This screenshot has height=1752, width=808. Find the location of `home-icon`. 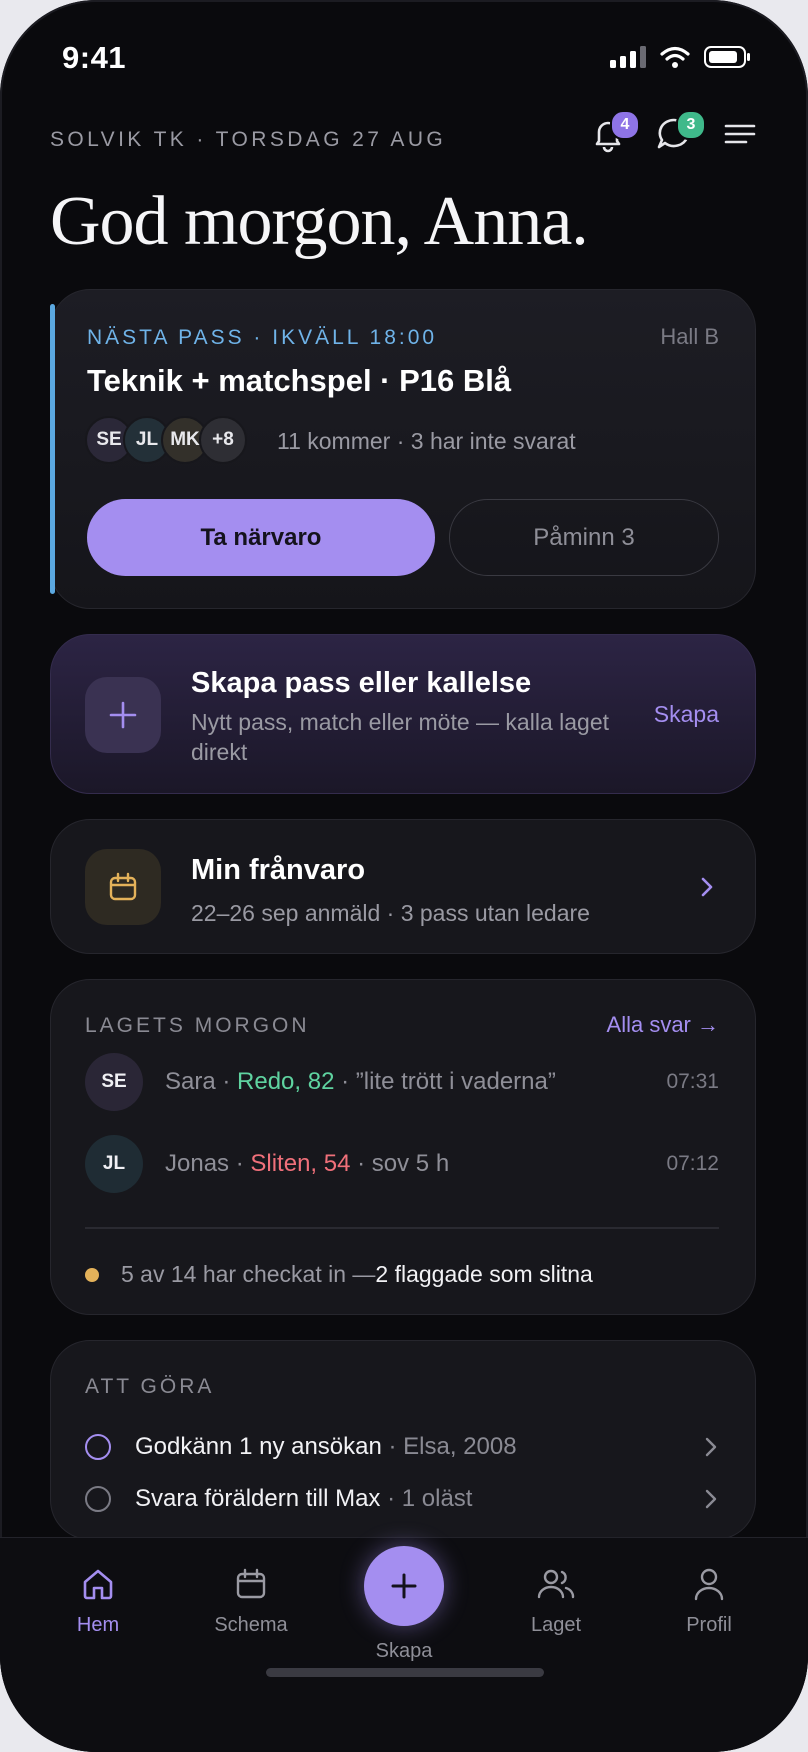

home-icon is located at coordinates (98, 1584).